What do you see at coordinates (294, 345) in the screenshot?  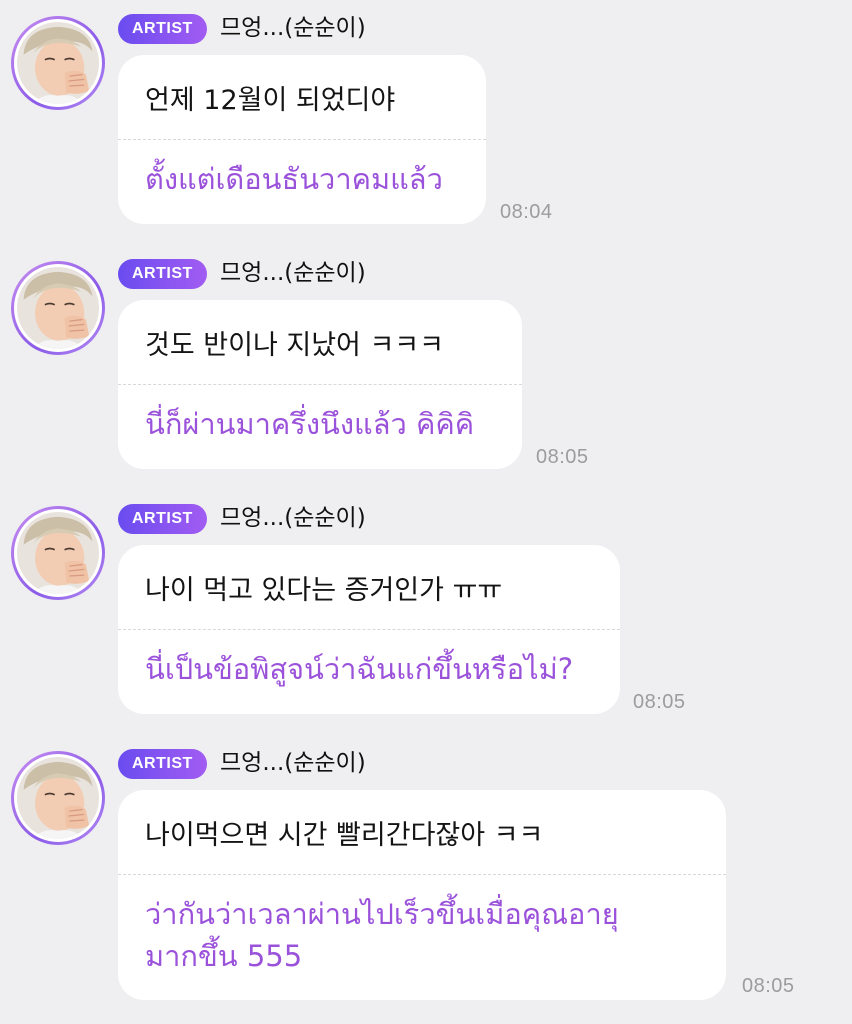 I see `original-text: 것도 반이나 지났어 ㅋㅋㅋ` at bounding box center [294, 345].